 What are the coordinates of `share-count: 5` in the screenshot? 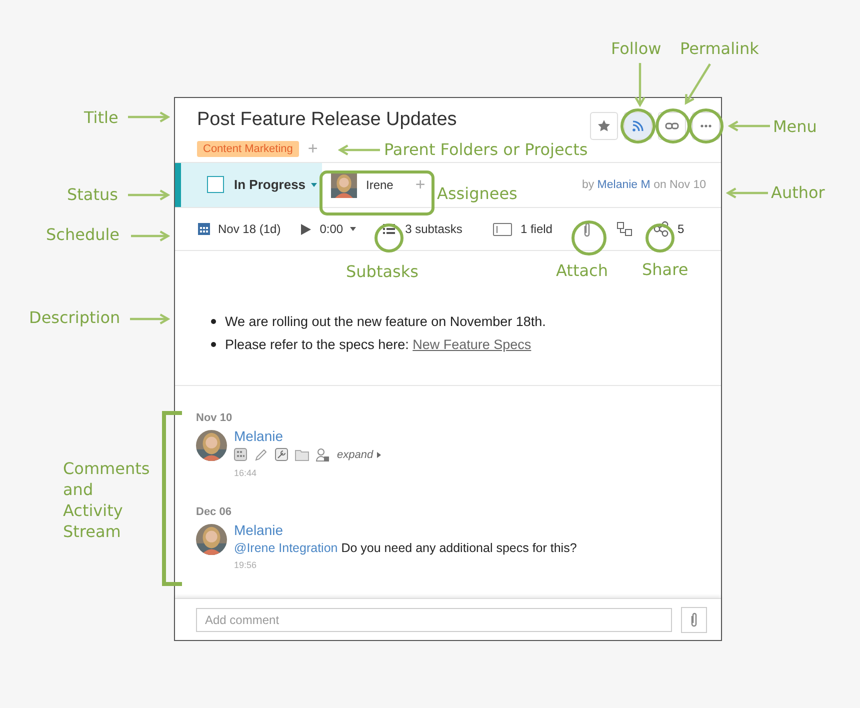 It's located at (680, 229).